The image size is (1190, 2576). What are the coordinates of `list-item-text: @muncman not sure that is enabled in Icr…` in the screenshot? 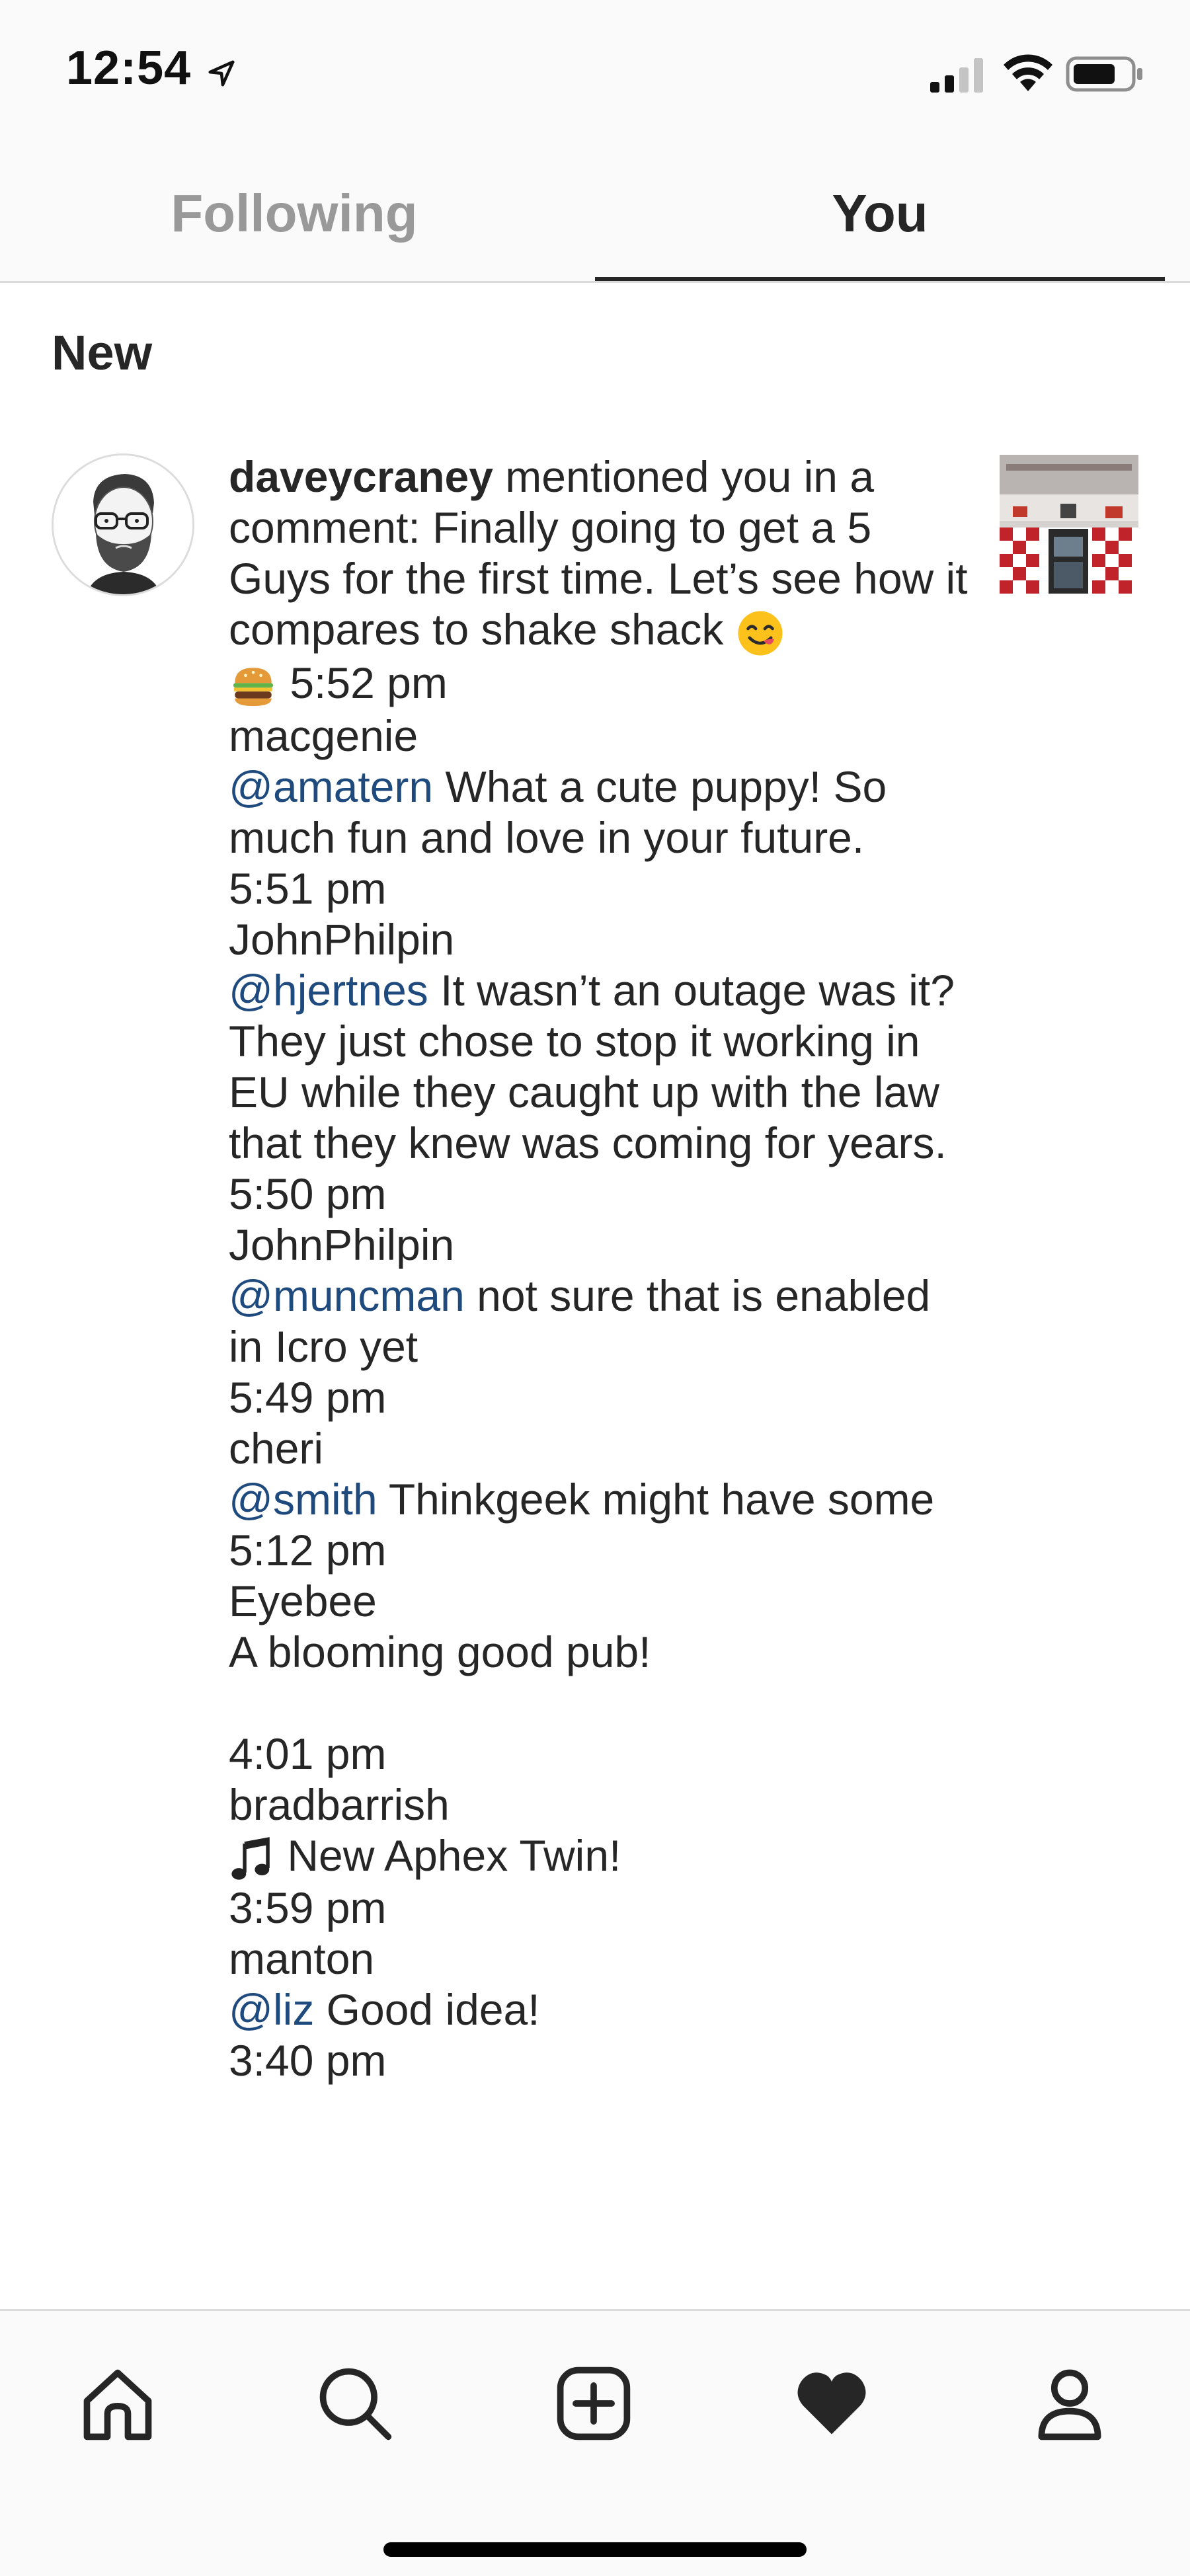 It's located at (602, 1321).